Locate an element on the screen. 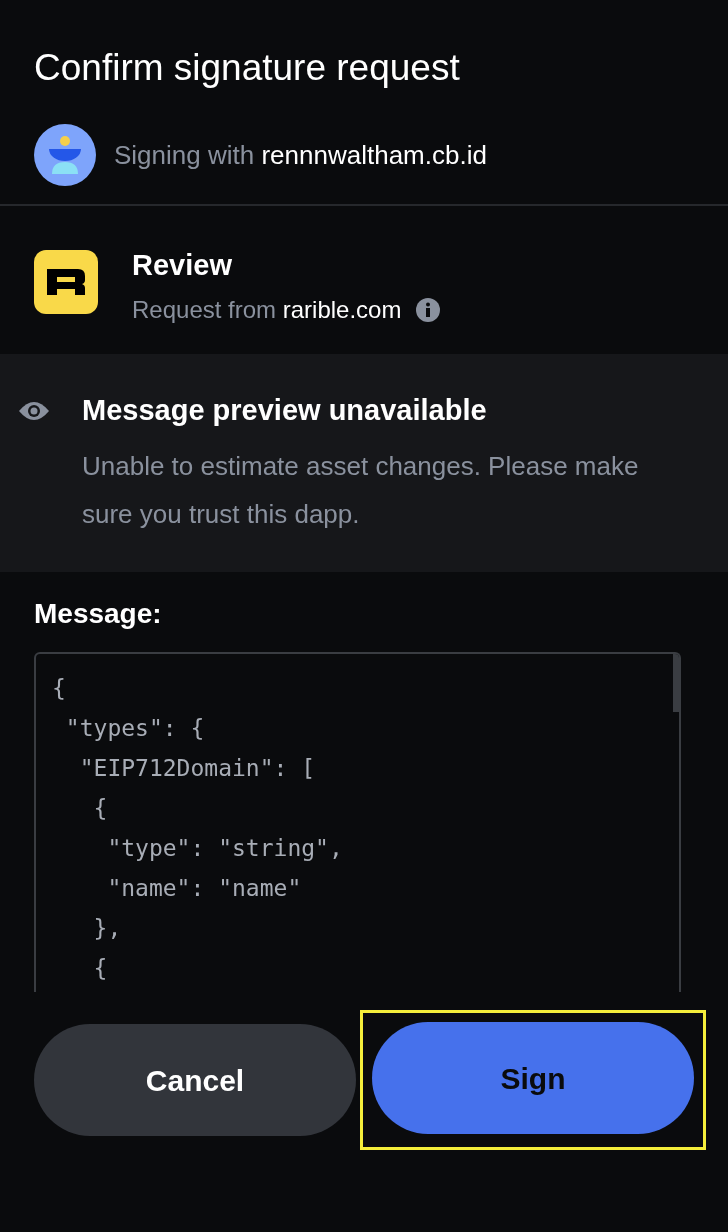 The height and width of the screenshot is (1232, 728). request-origin: Request from rarible.com is located at coordinates (267, 310).